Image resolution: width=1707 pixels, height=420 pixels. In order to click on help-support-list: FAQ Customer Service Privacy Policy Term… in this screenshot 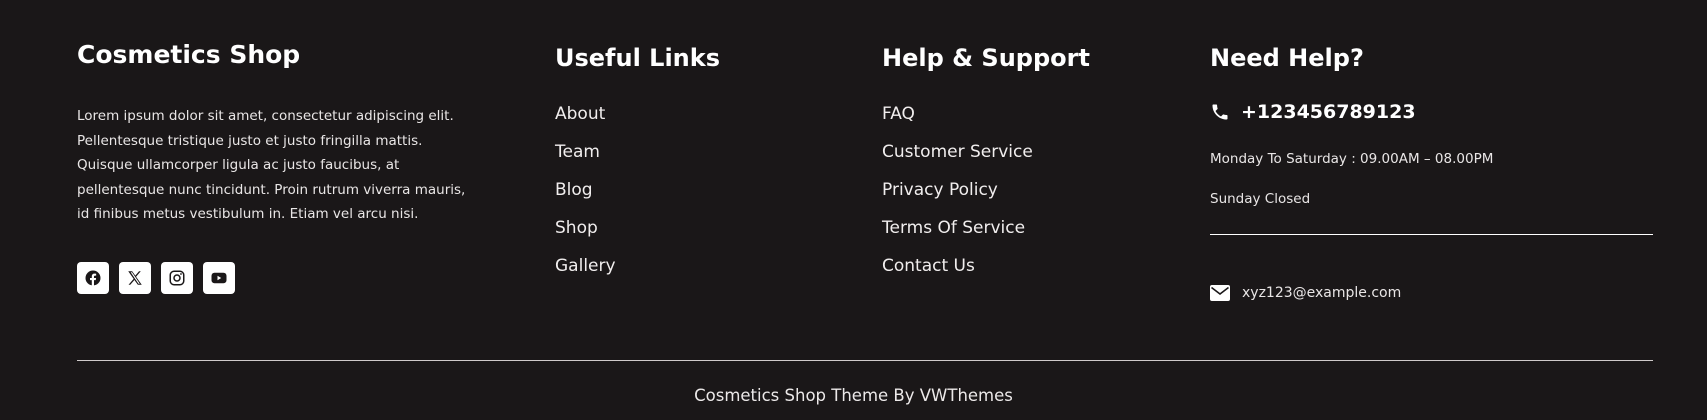, I will do `click(957, 197)`.